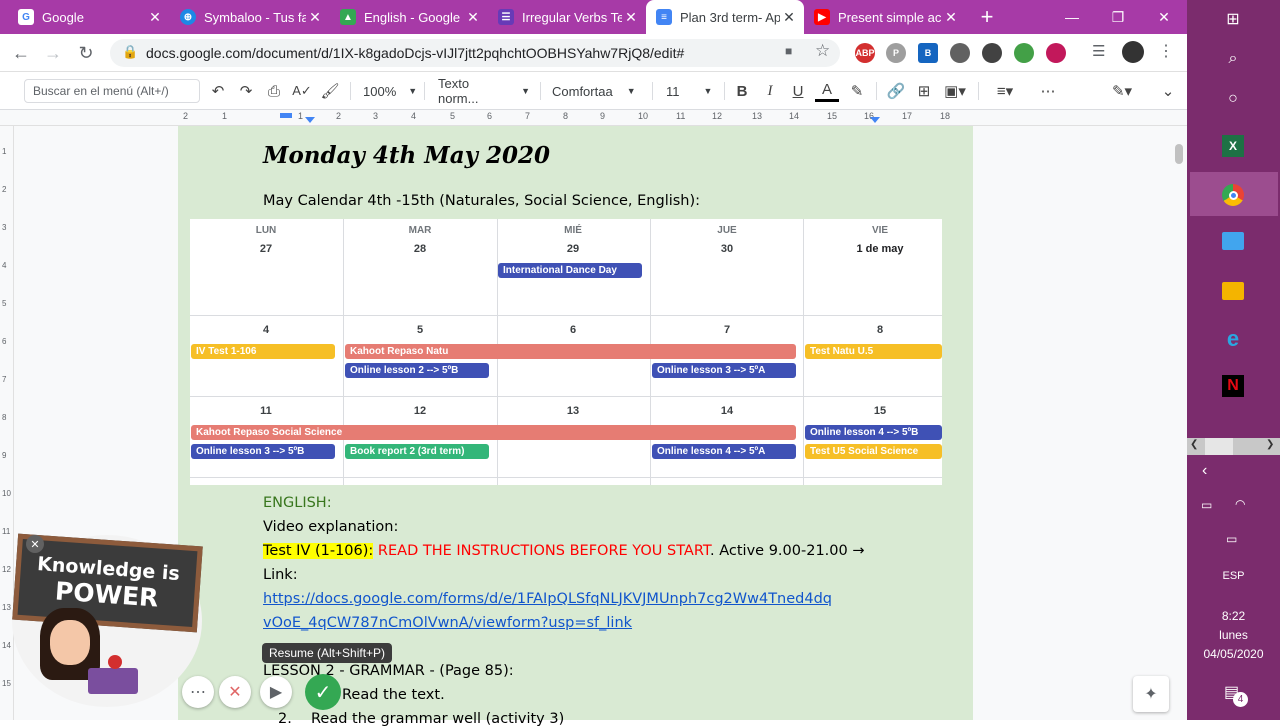 The width and height of the screenshot is (1280, 727). Describe the element at coordinates (1233, 195) in the screenshot. I see `chrome-icon` at that location.